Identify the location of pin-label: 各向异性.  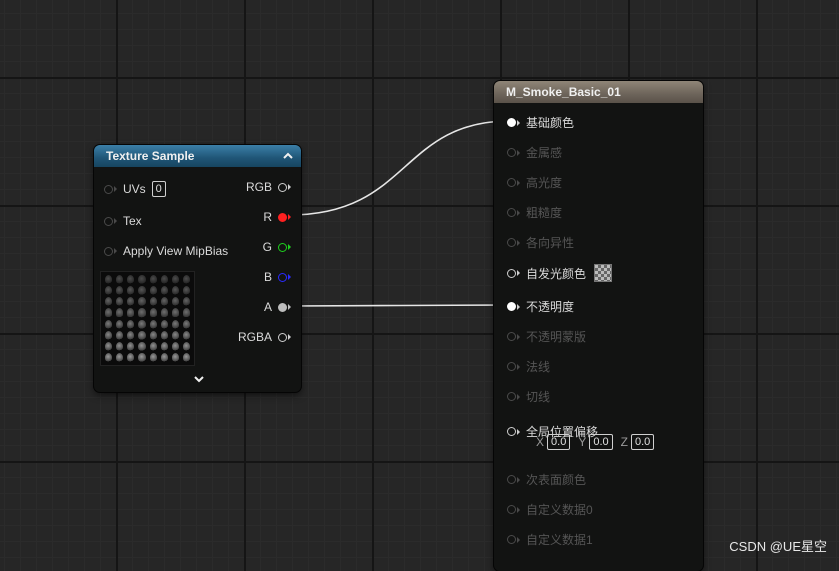
(550, 243).